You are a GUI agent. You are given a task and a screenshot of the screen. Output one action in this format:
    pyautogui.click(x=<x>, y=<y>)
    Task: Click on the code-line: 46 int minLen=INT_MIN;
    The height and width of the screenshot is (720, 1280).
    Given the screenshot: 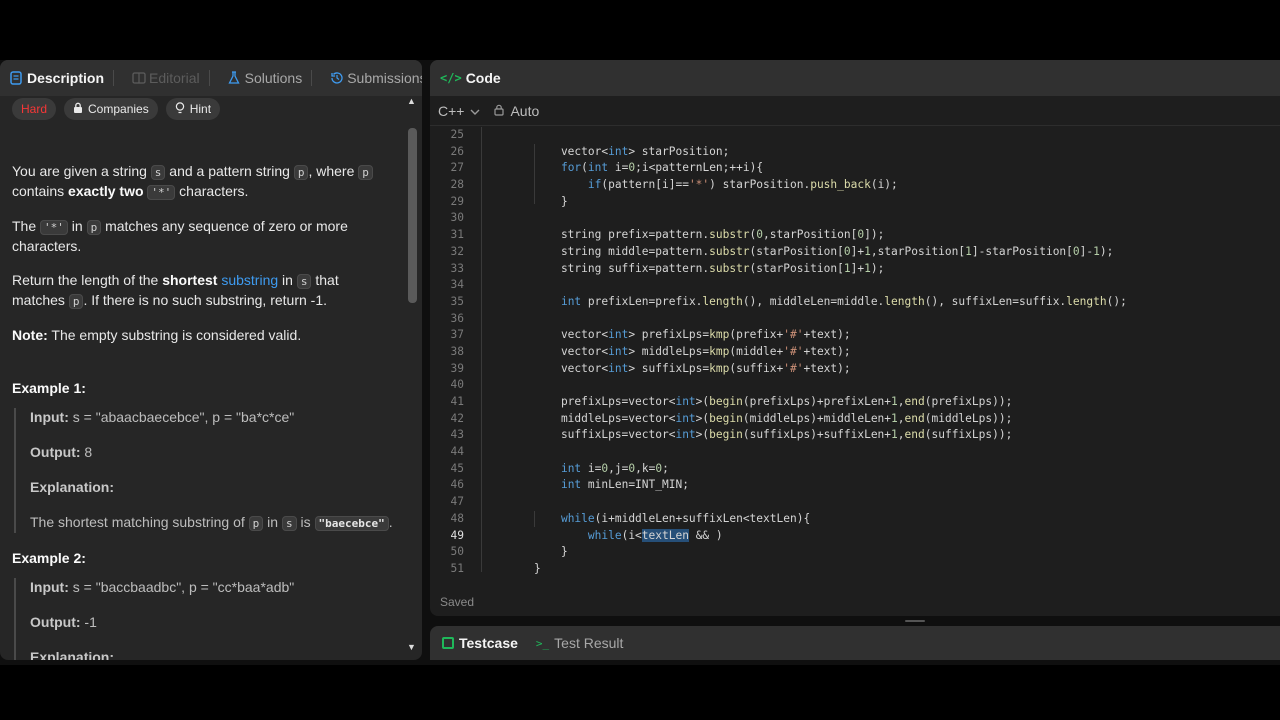 What is the action you would take?
    pyautogui.click(x=855, y=485)
    